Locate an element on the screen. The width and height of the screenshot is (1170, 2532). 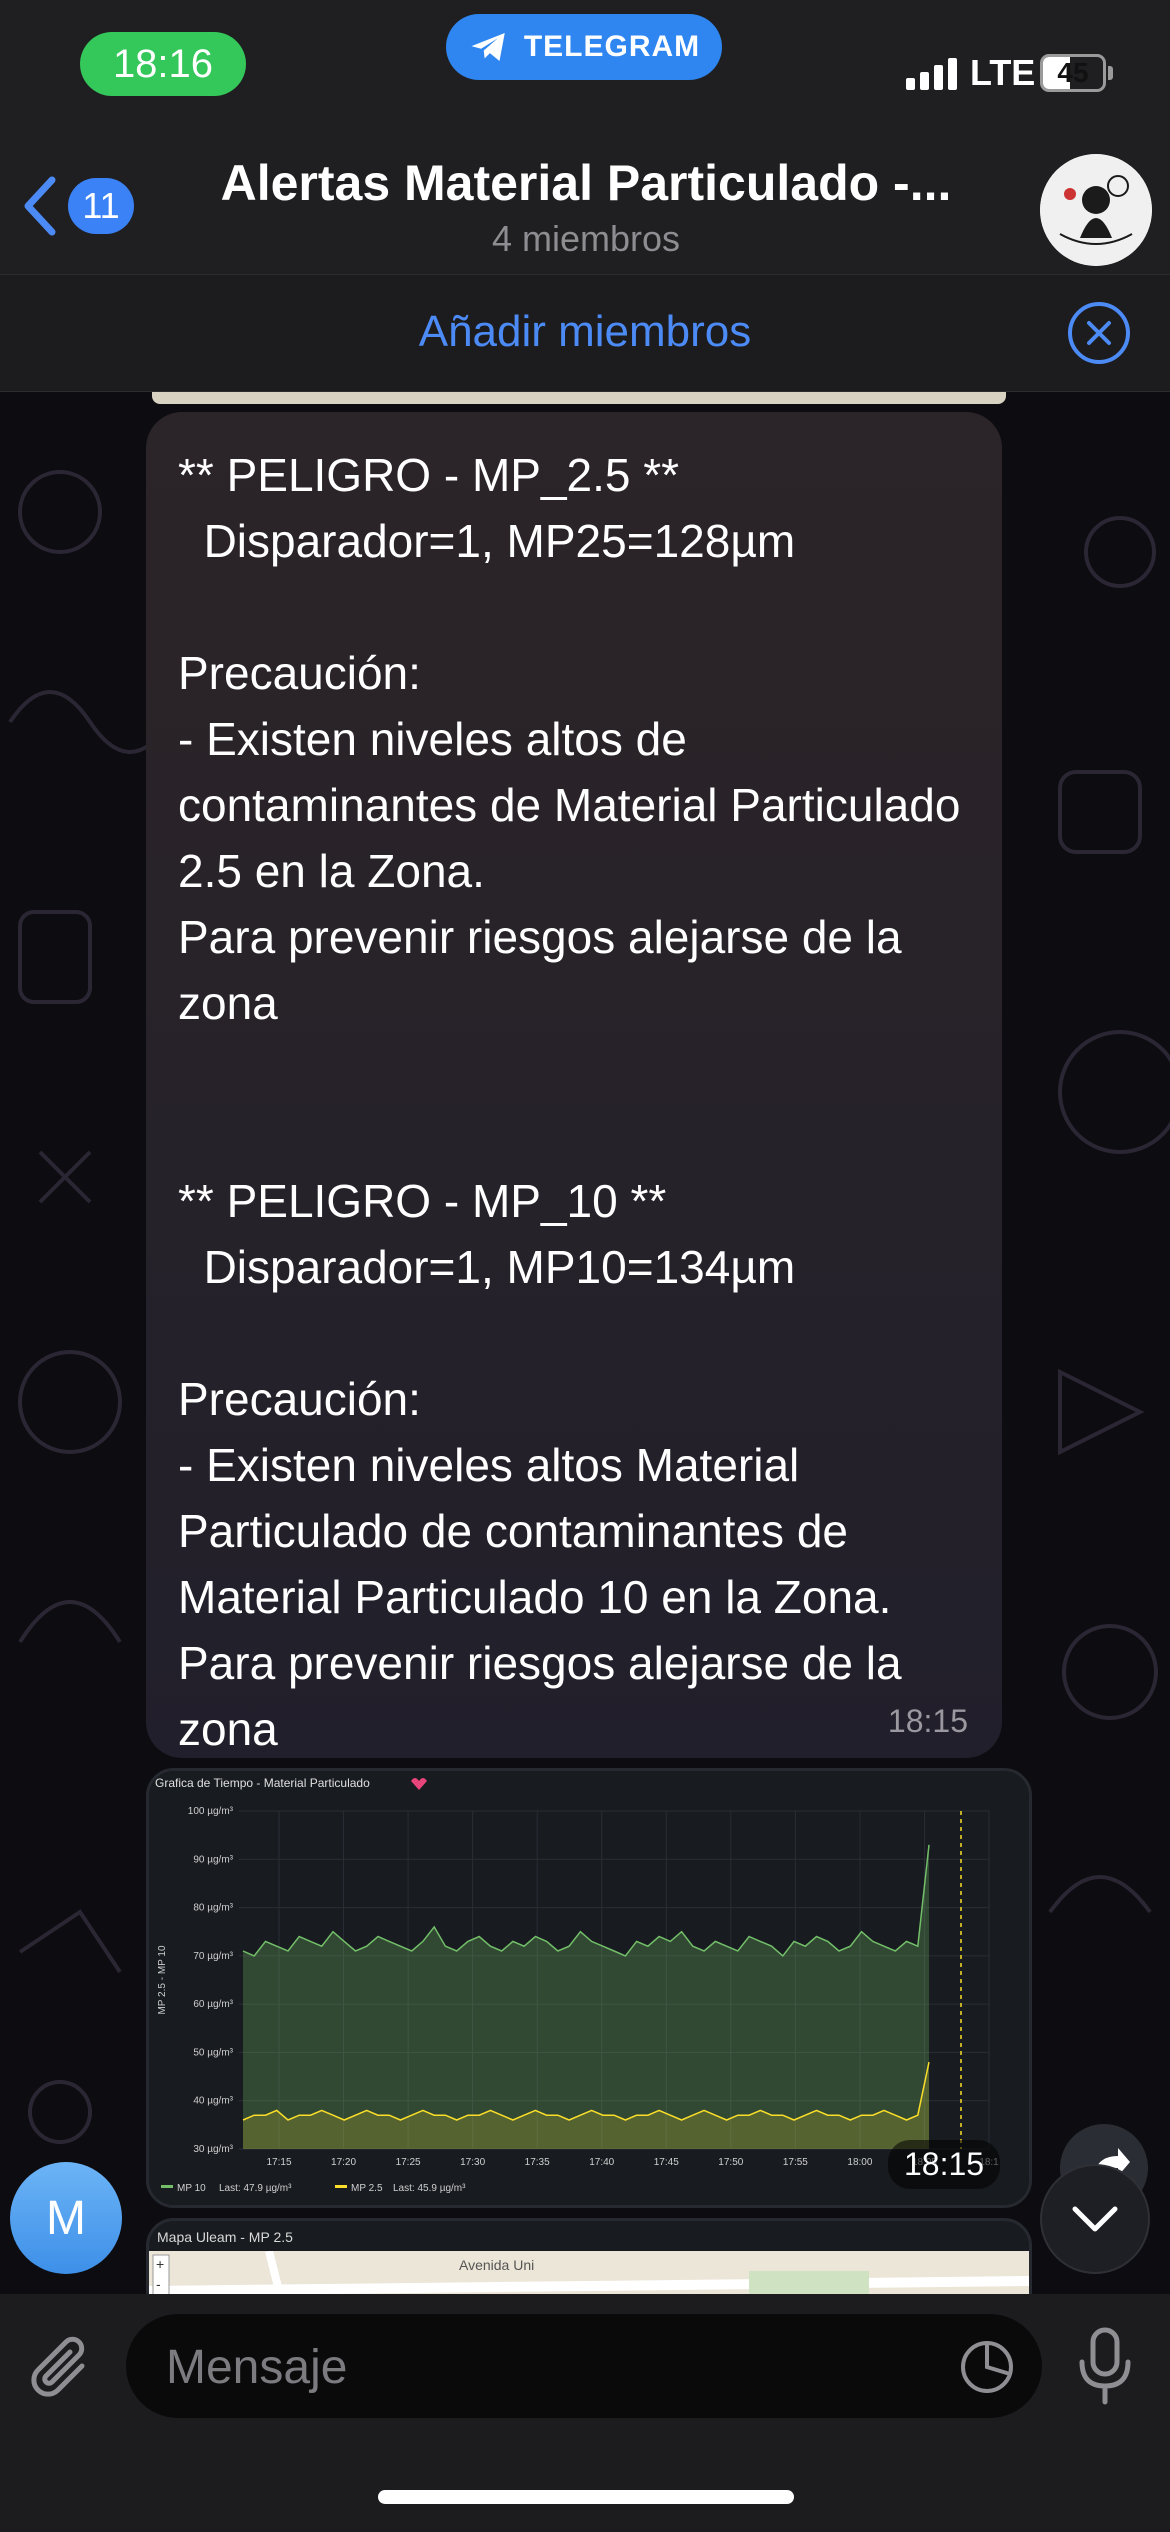
y-tick-label: 60 µg/m³ is located at coordinates (213, 2004).